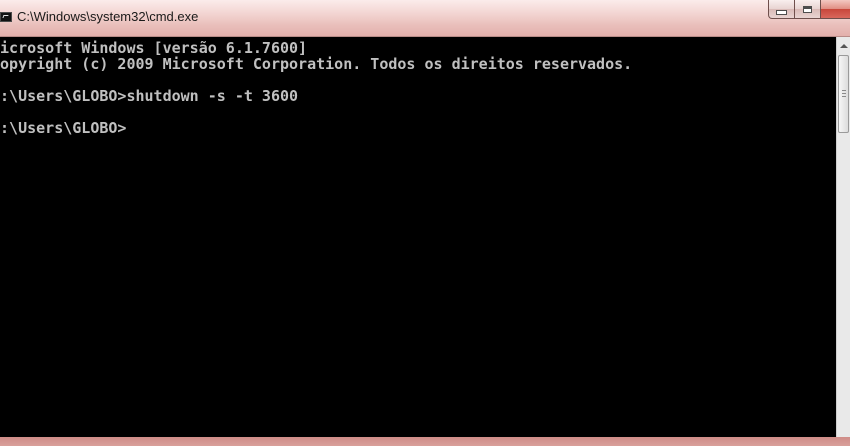  I want to click on console-prompt: C:\Users\GLOBO>, so click(63, 128).